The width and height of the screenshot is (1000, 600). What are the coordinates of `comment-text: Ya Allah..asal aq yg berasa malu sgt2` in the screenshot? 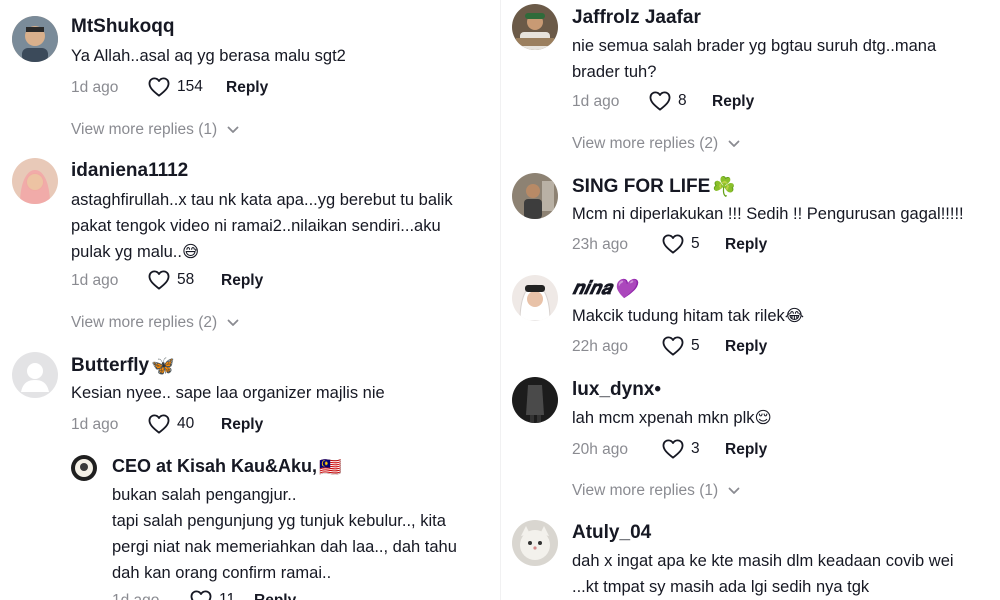 It's located at (208, 56).